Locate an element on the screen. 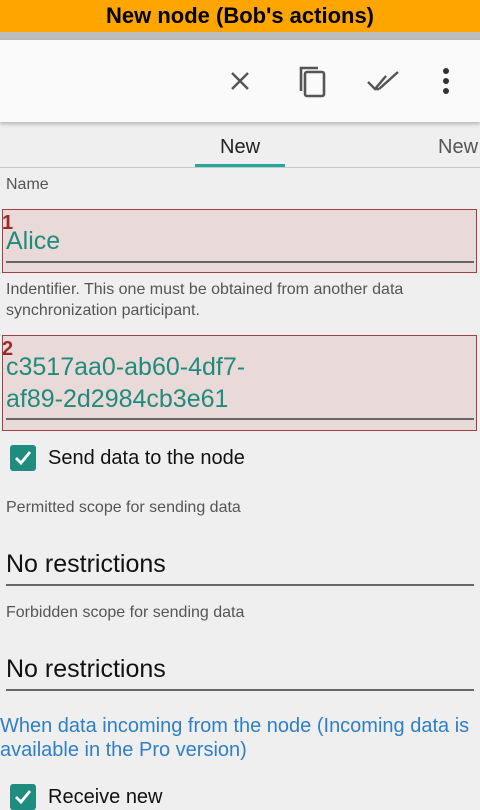 The width and height of the screenshot is (480, 810). done-all-icon is located at coordinates (383, 81).